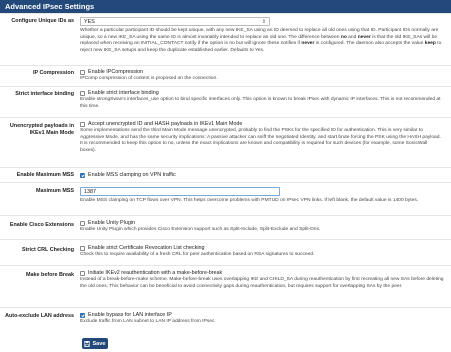  I want to click on cisco-ext-label: Enable Cisco Extensions, so click(41, 225).